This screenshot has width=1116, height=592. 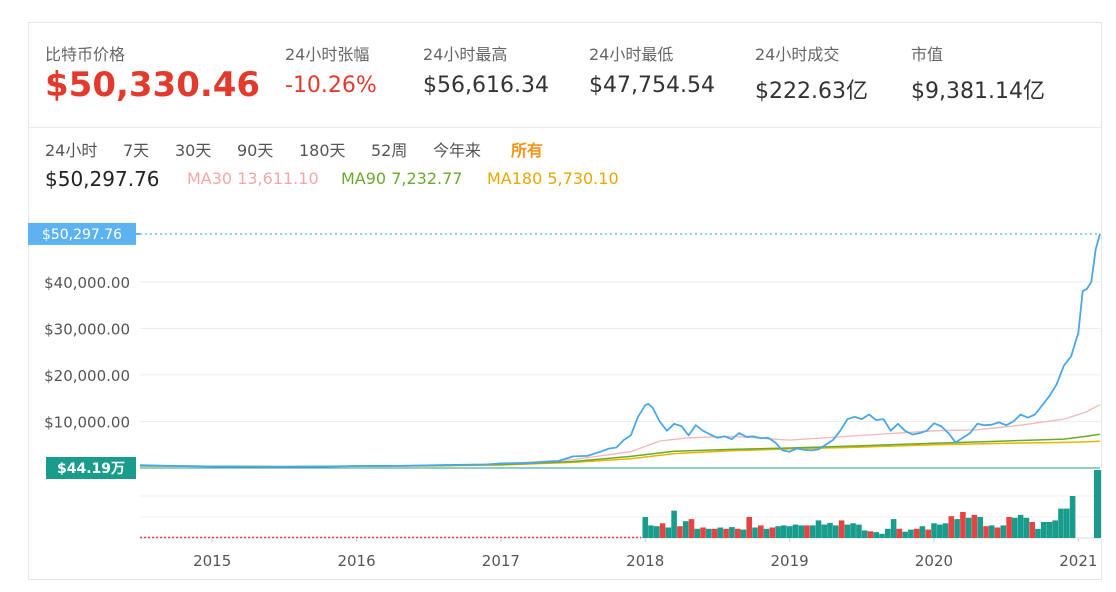 What do you see at coordinates (212, 561) in the screenshot?
I see `x-tick-label: 2015` at bounding box center [212, 561].